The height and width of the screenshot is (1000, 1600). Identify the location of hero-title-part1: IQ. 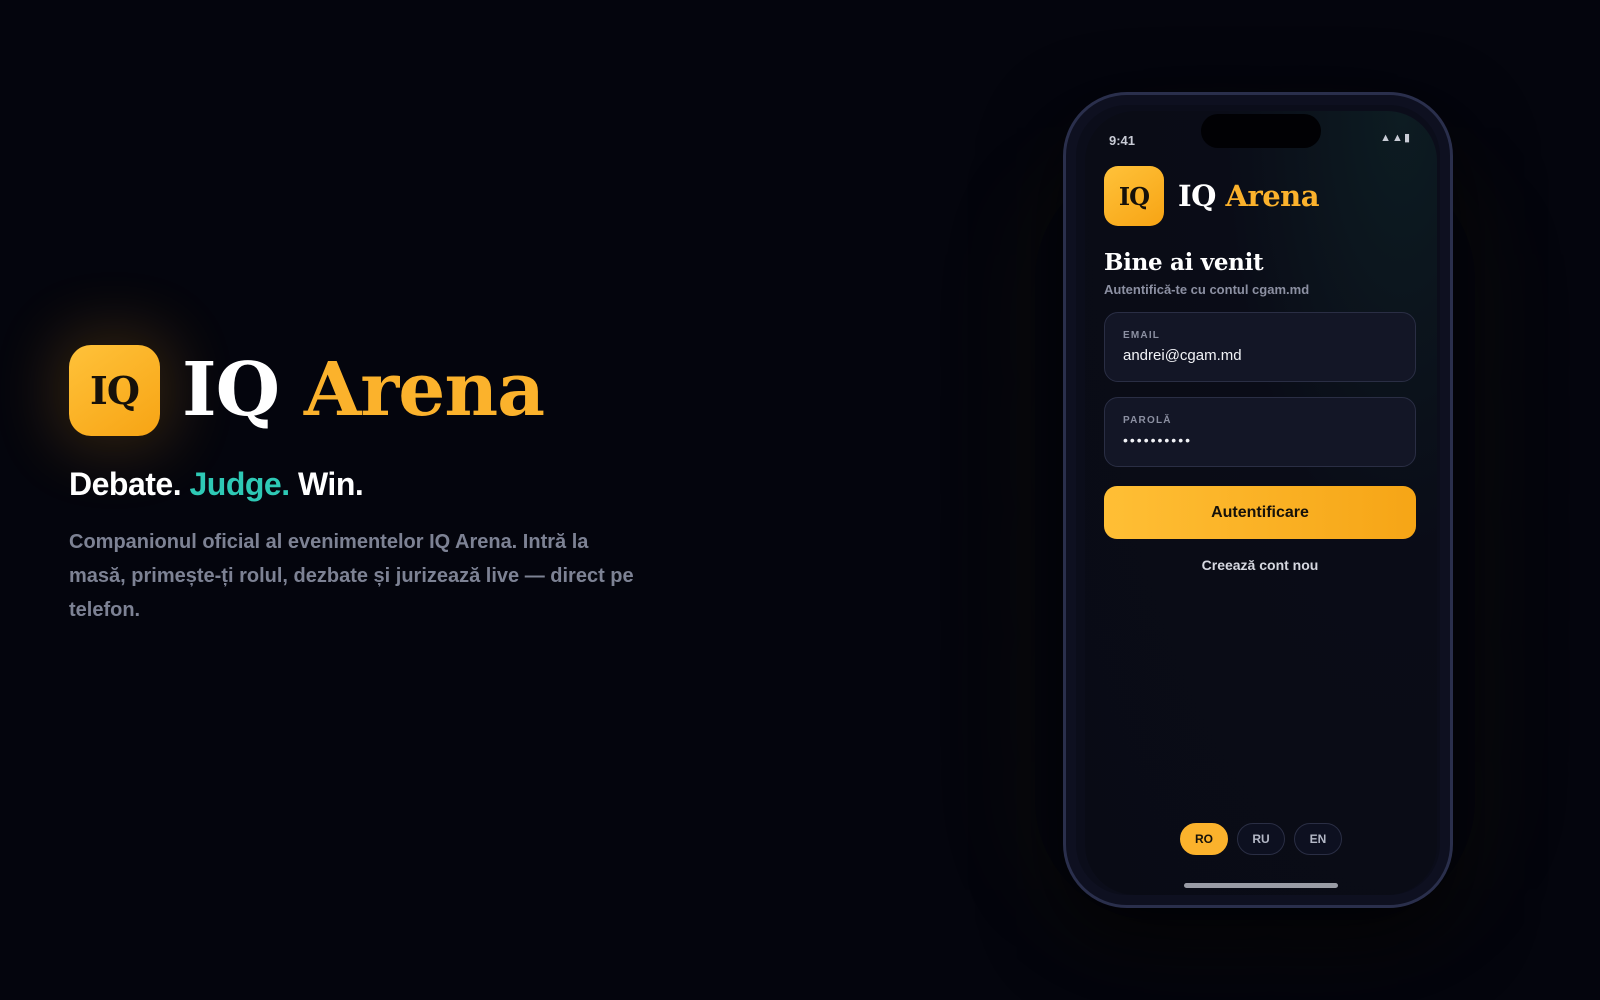
(231, 390).